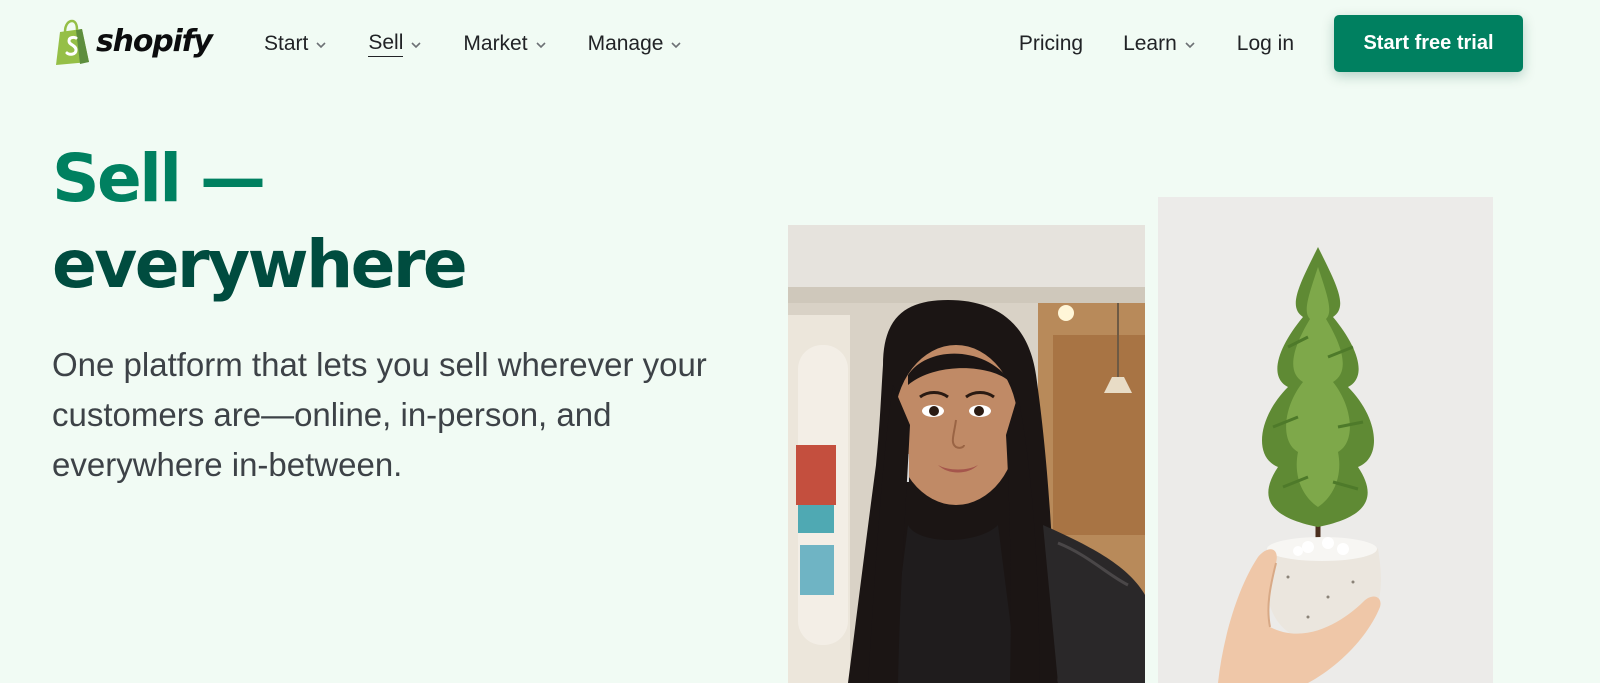  I want to click on nav-market: Market, so click(505, 44).